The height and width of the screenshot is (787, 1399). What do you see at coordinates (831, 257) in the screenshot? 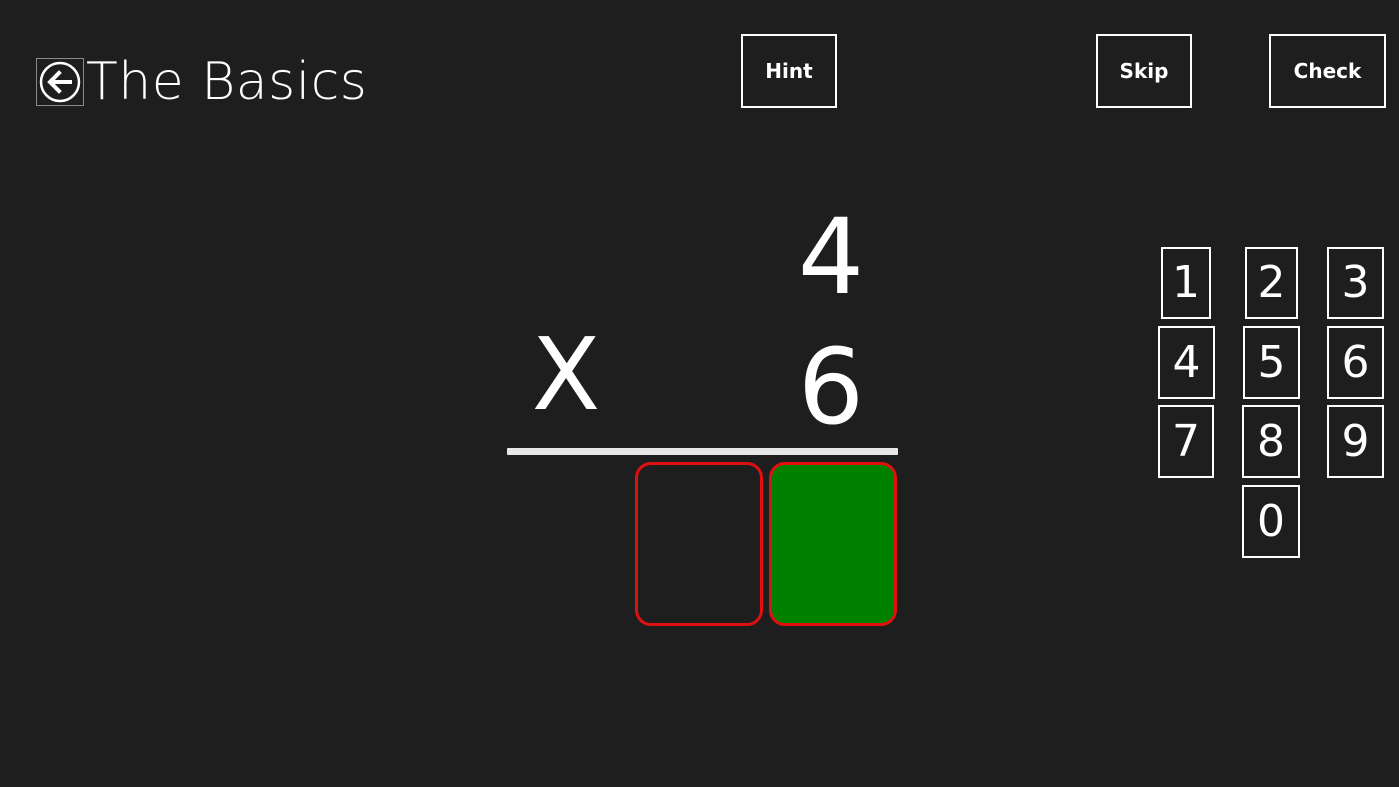
I see `top-operand: 4` at bounding box center [831, 257].